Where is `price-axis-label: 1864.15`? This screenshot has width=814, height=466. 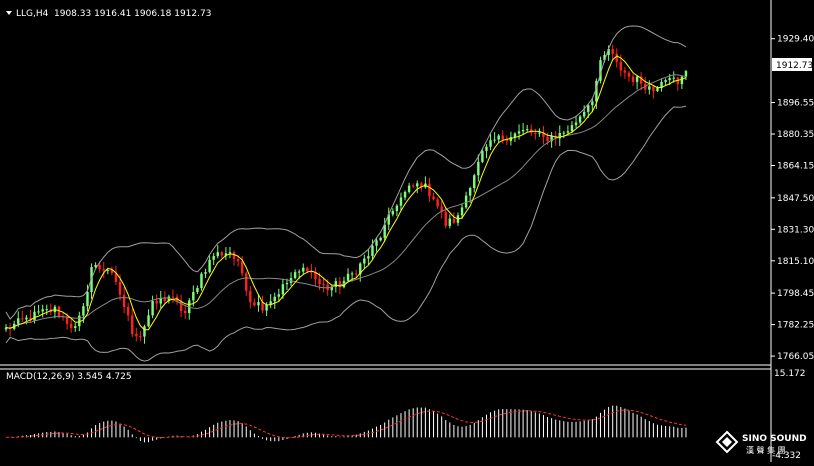
price-axis-label: 1864.15 is located at coordinates (795, 166).